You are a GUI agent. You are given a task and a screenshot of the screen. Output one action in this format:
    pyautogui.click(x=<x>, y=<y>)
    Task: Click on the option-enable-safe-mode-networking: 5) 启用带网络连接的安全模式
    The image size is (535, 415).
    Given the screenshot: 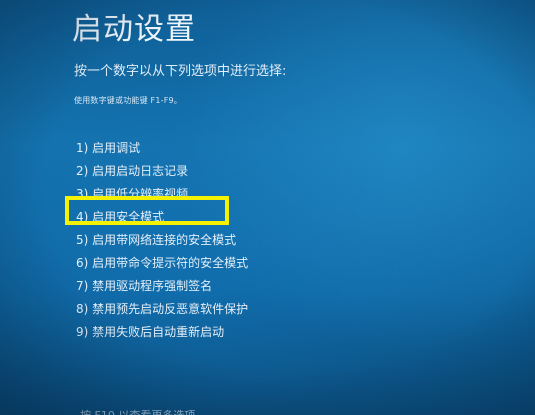 What is the action you would take?
    pyautogui.click(x=162, y=240)
    